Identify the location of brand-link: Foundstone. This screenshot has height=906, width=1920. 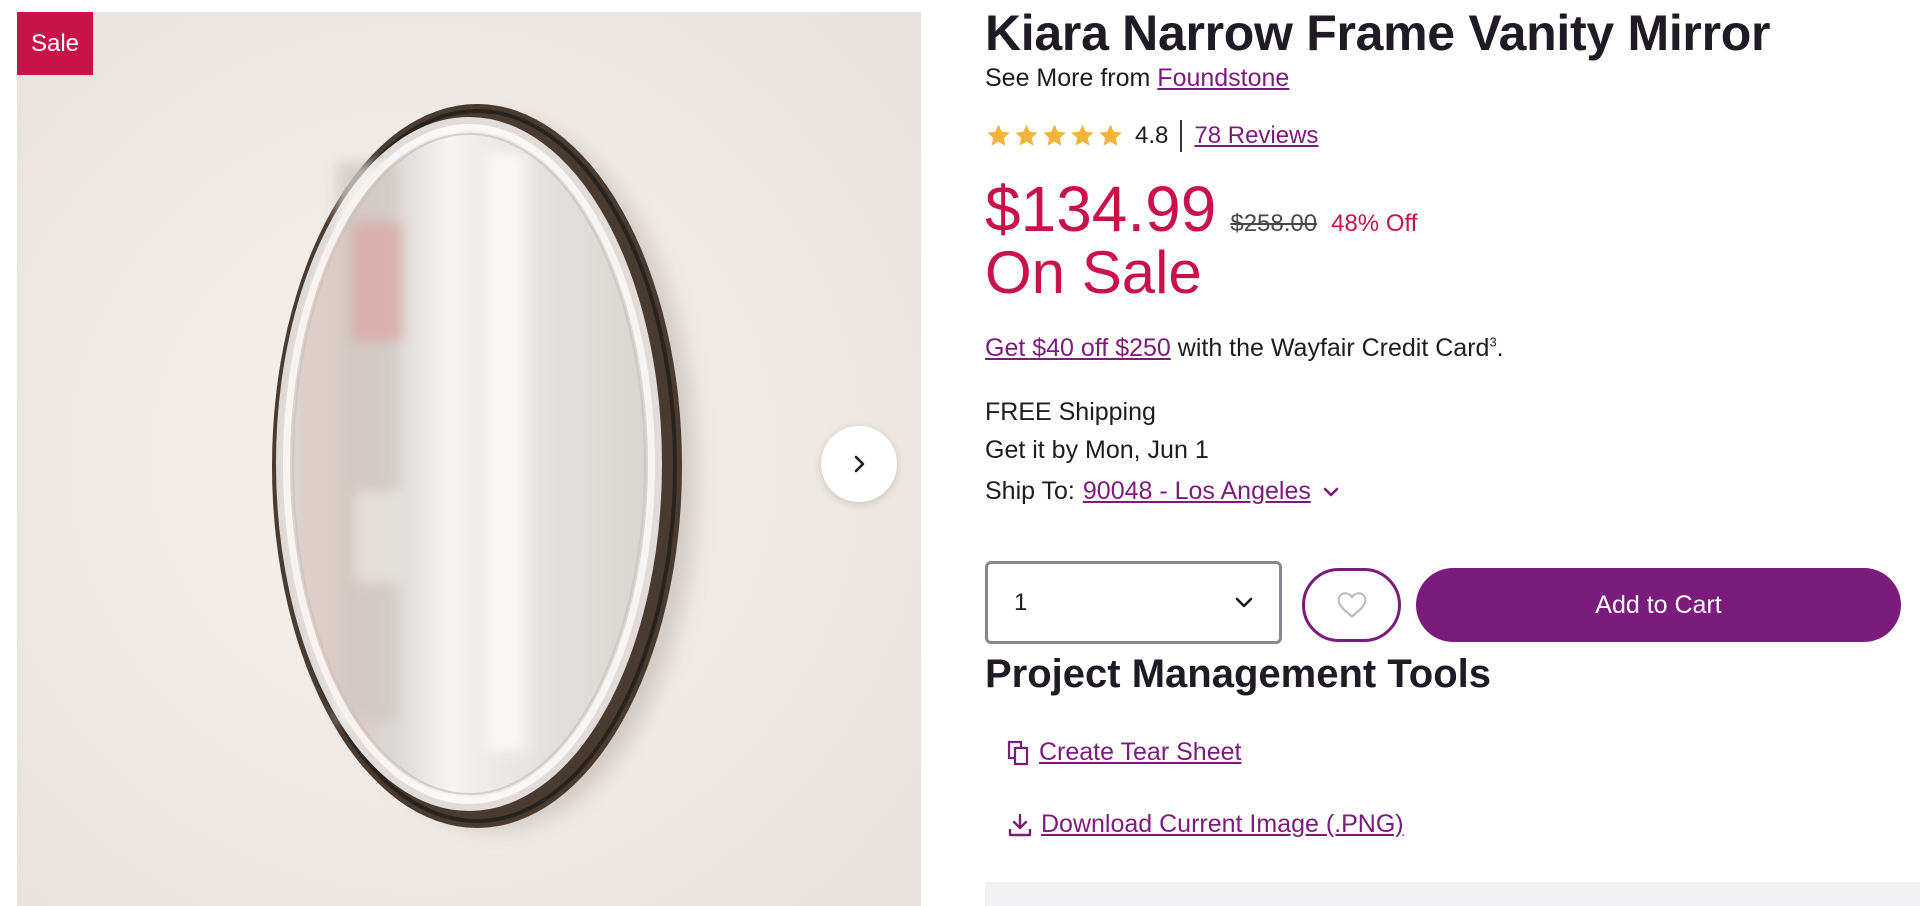
(1223, 78).